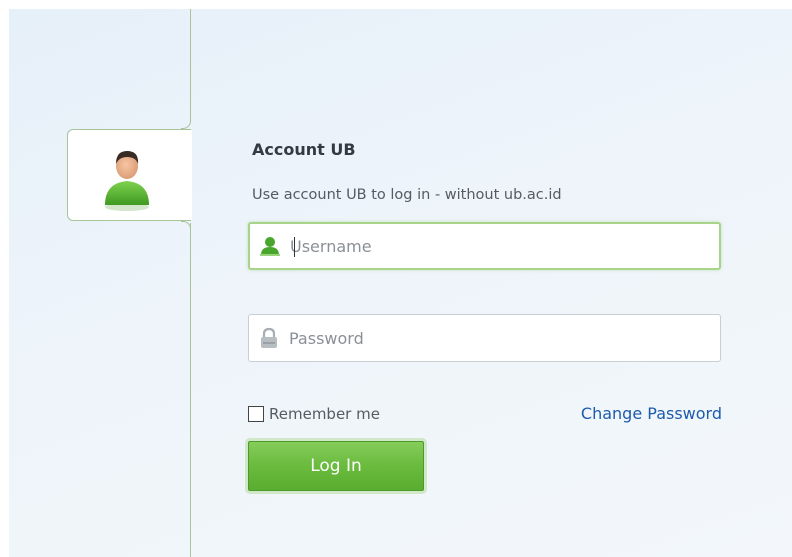 Image resolution: width=792 pixels, height=557 pixels. Describe the element at coordinates (336, 466) in the screenshot. I see `login-button: Log In` at that location.